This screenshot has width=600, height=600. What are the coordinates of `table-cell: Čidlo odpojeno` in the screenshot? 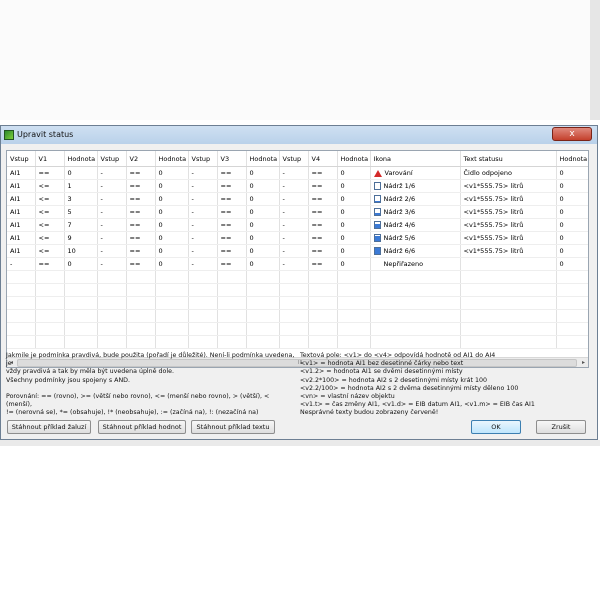 It's located at (508, 173).